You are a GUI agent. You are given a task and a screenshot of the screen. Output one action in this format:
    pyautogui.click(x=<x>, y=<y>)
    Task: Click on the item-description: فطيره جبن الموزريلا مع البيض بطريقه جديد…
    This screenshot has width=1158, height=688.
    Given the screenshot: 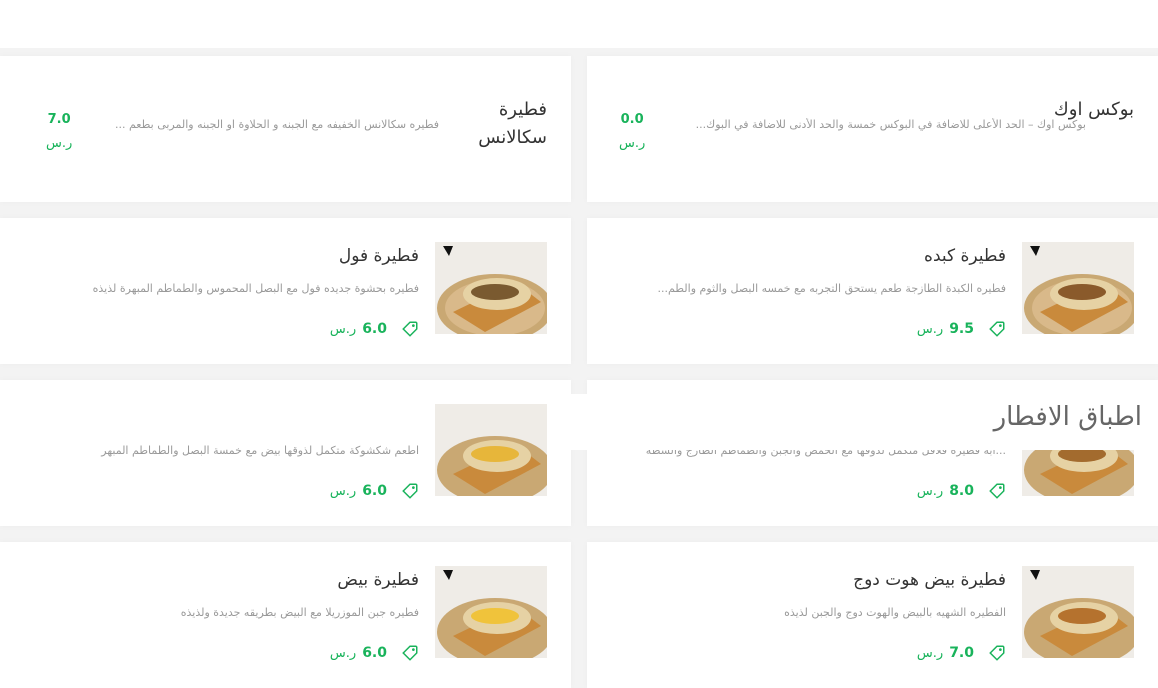 What is the action you would take?
    pyautogui.click(x=299, y=612)
    